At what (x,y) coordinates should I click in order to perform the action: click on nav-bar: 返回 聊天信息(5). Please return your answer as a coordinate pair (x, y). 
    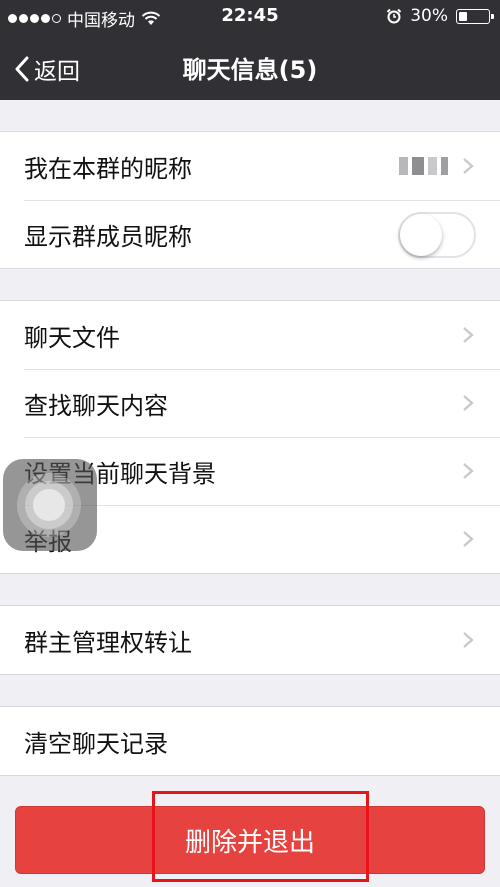
    Looking at the image, I should click on (250, 67).